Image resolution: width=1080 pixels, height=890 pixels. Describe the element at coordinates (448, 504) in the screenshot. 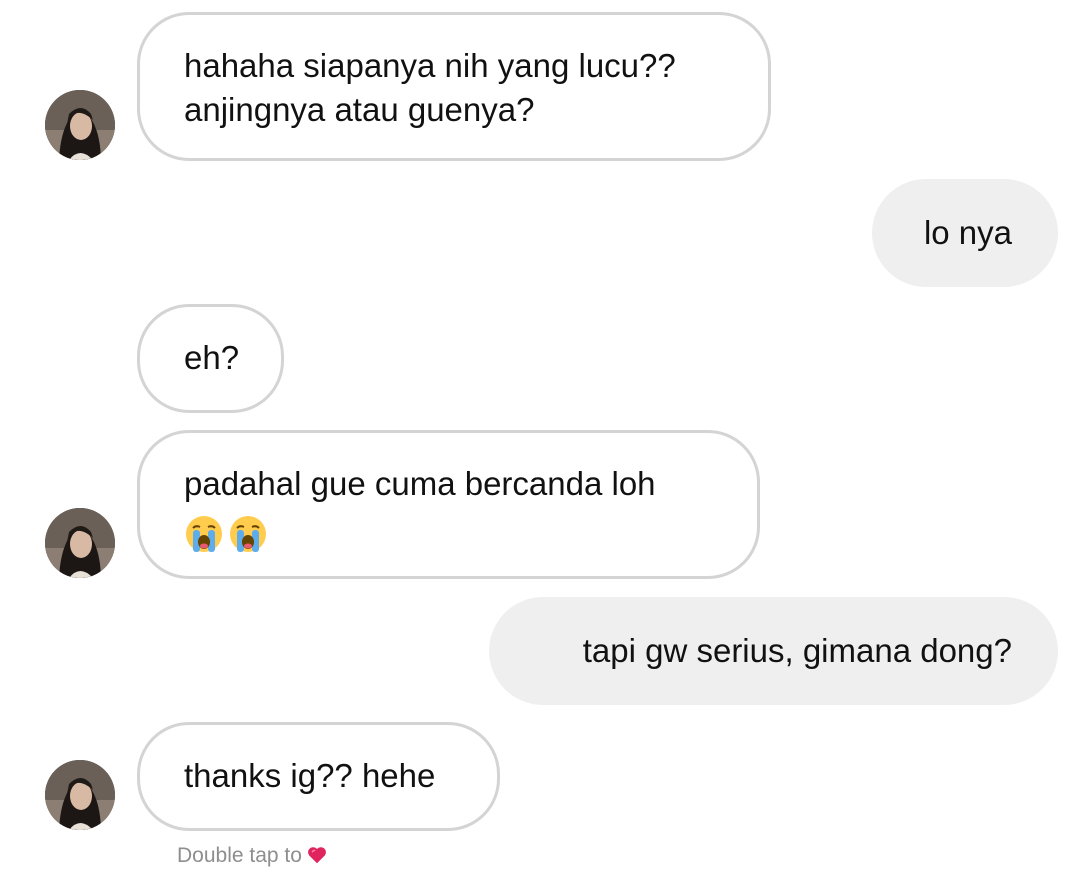

I see `message-bubble-incoming: padahal gue cuma bercanda loh` at that location.